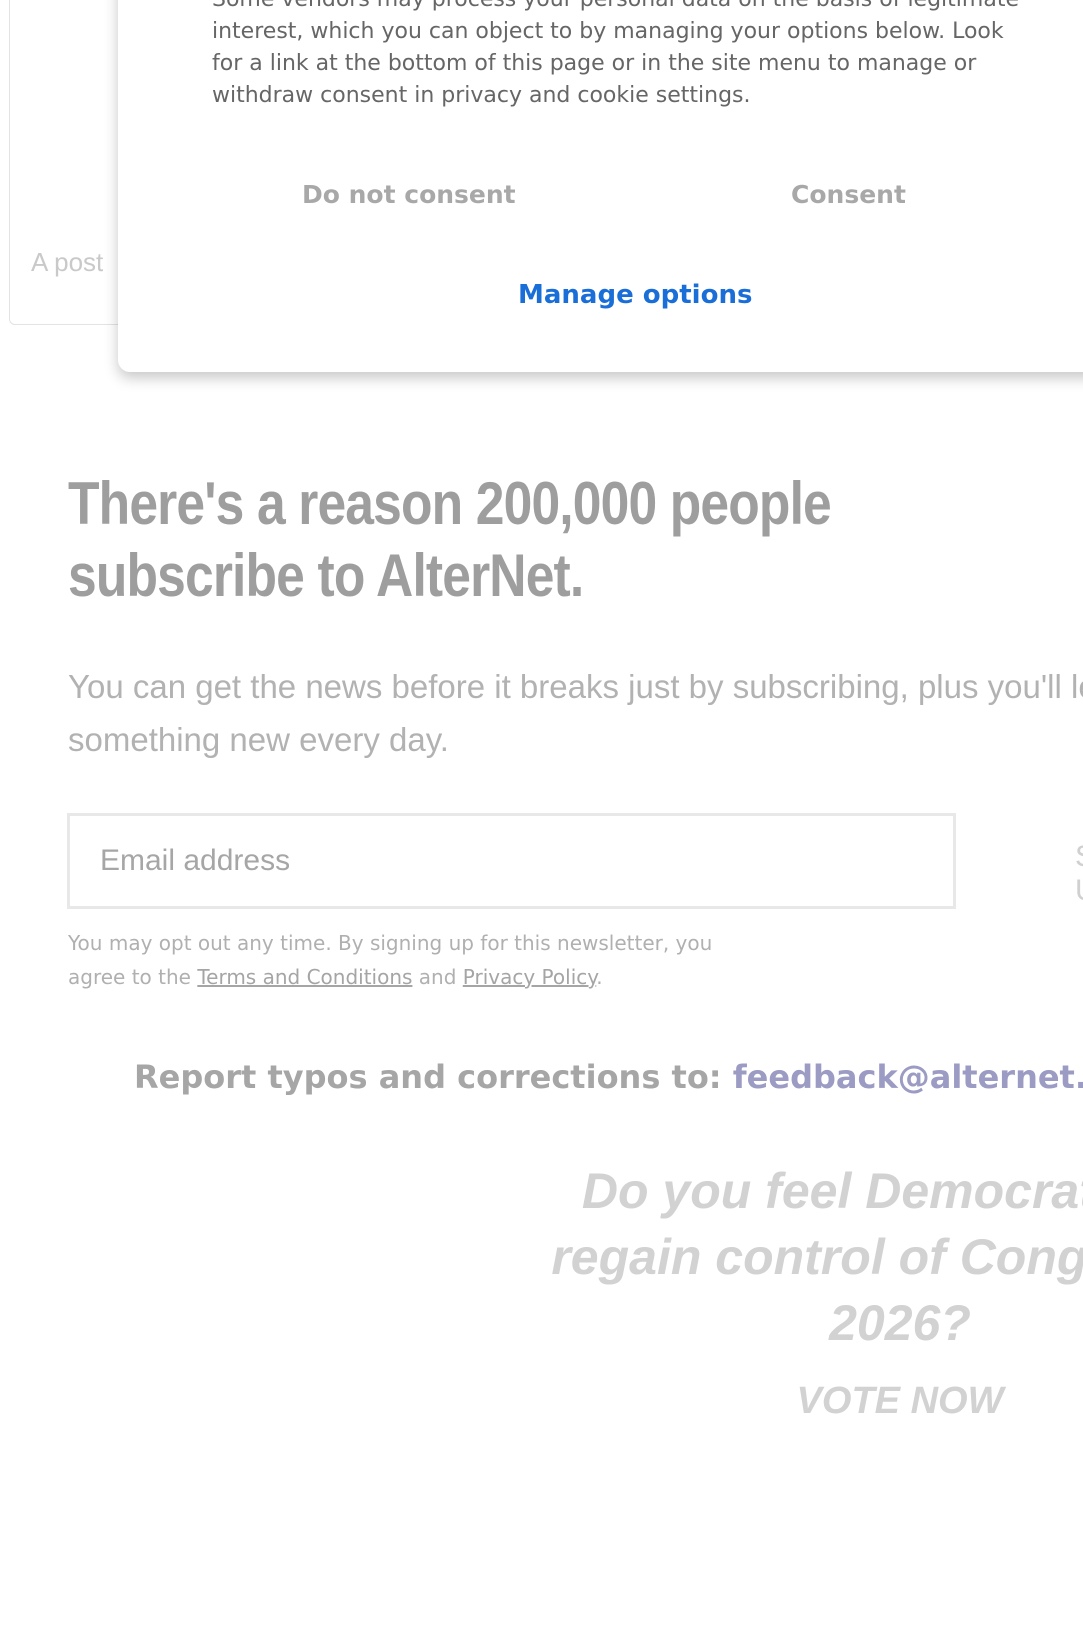 The height and width of the screenshot is (1635, 1083). I want to click on privacy-policy-link: Privacy Policy, so click(529, 977).